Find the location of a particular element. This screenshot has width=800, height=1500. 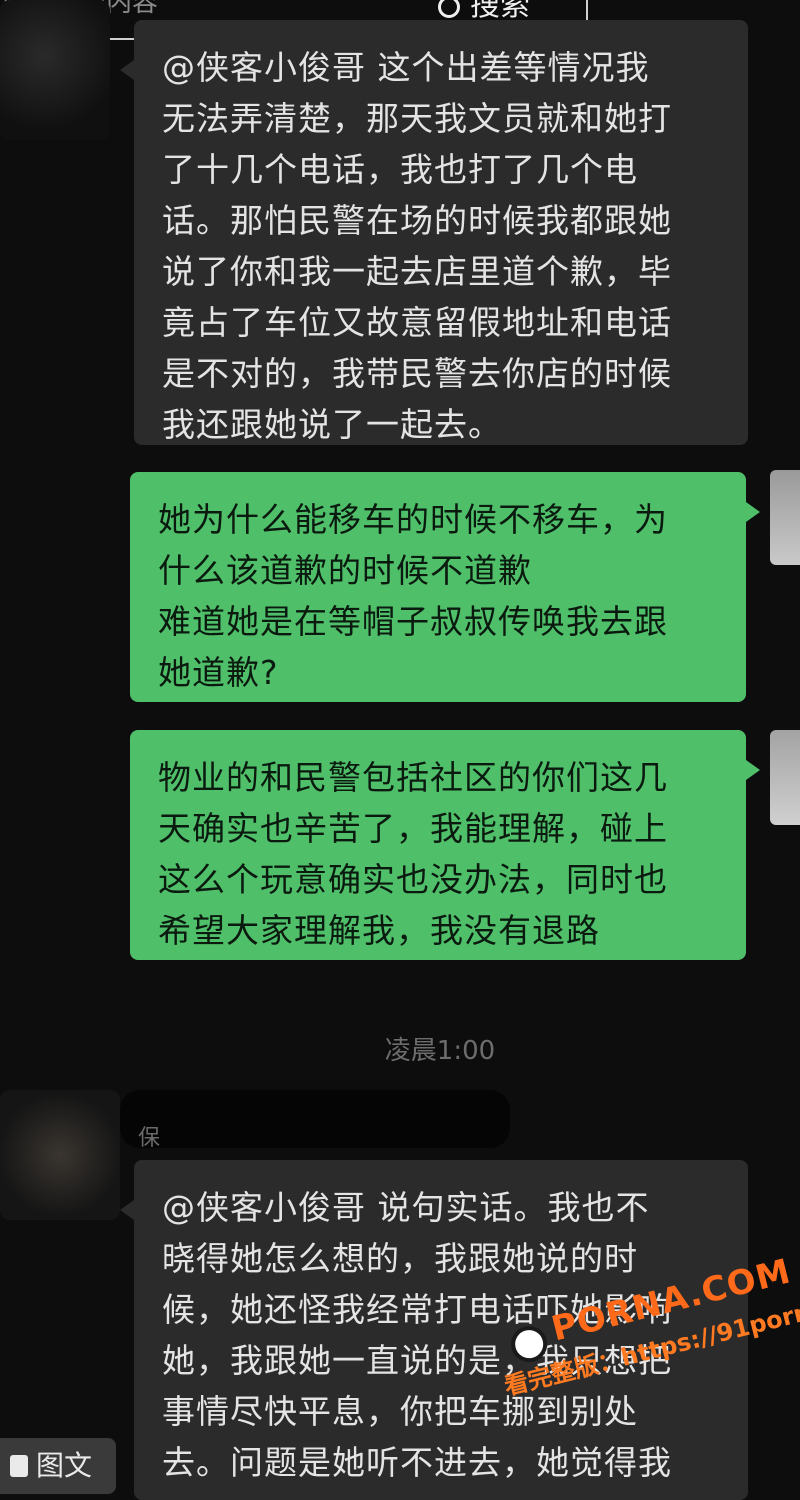

redacted-sender-name is located at coordinates (315, 1119).